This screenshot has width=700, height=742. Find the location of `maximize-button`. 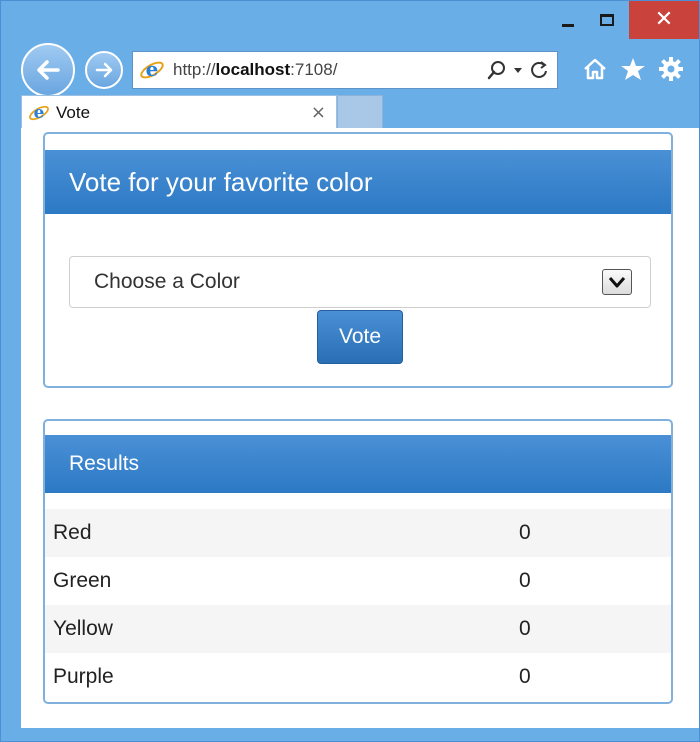

maximize-button is located at coordinates (607, 20).